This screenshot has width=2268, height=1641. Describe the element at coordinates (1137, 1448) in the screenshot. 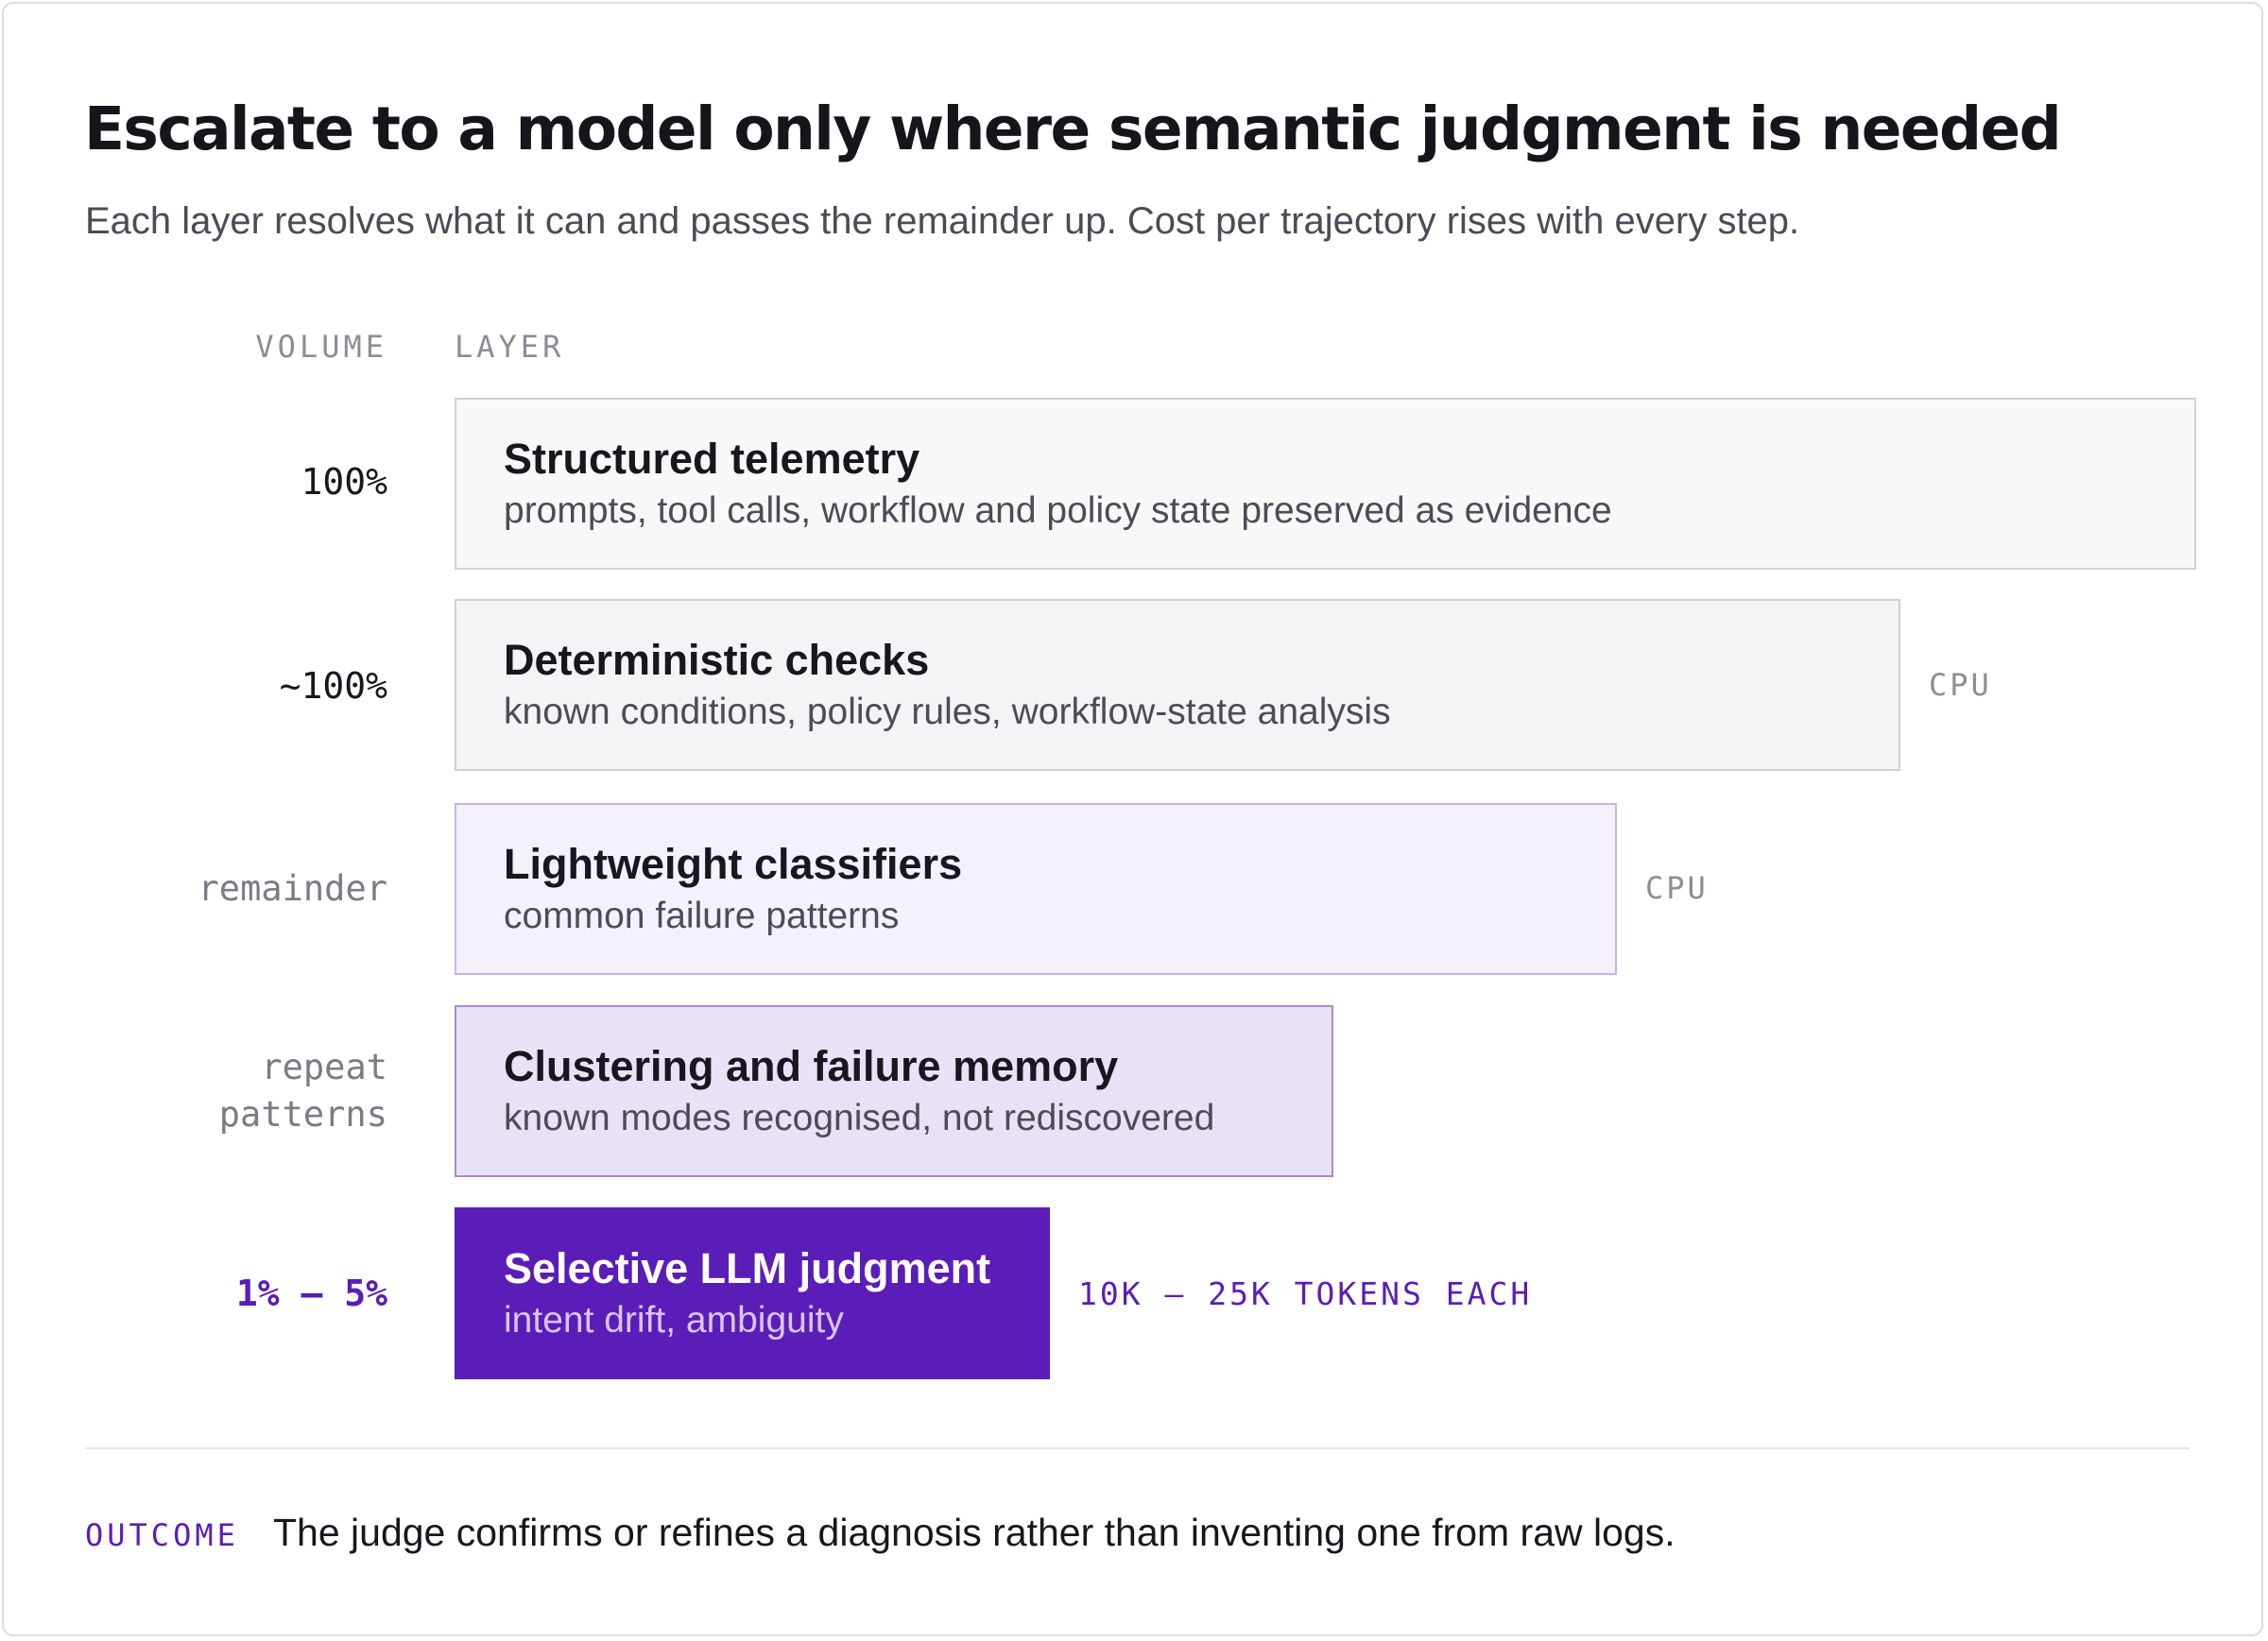

I see `outcome-divider` at that location.